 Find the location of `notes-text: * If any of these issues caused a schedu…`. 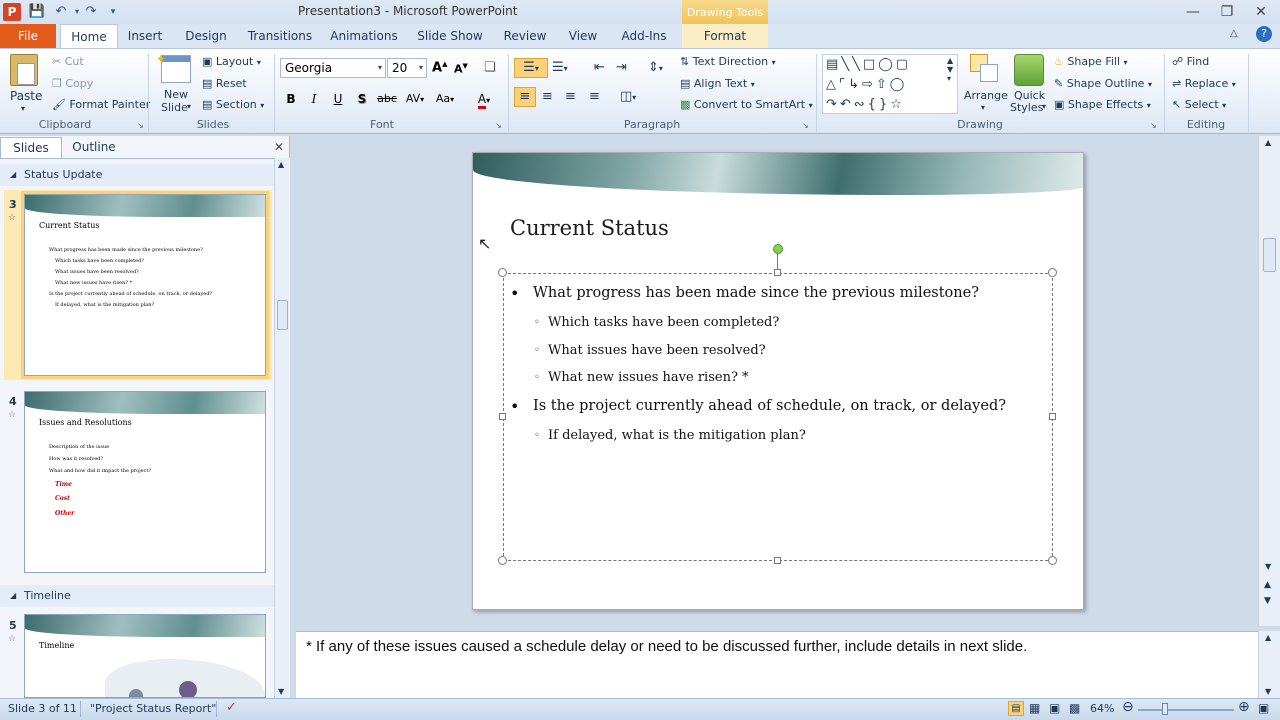

notes-text: * If any of these issues caused a schedu… is located at coordinates (666, 646).